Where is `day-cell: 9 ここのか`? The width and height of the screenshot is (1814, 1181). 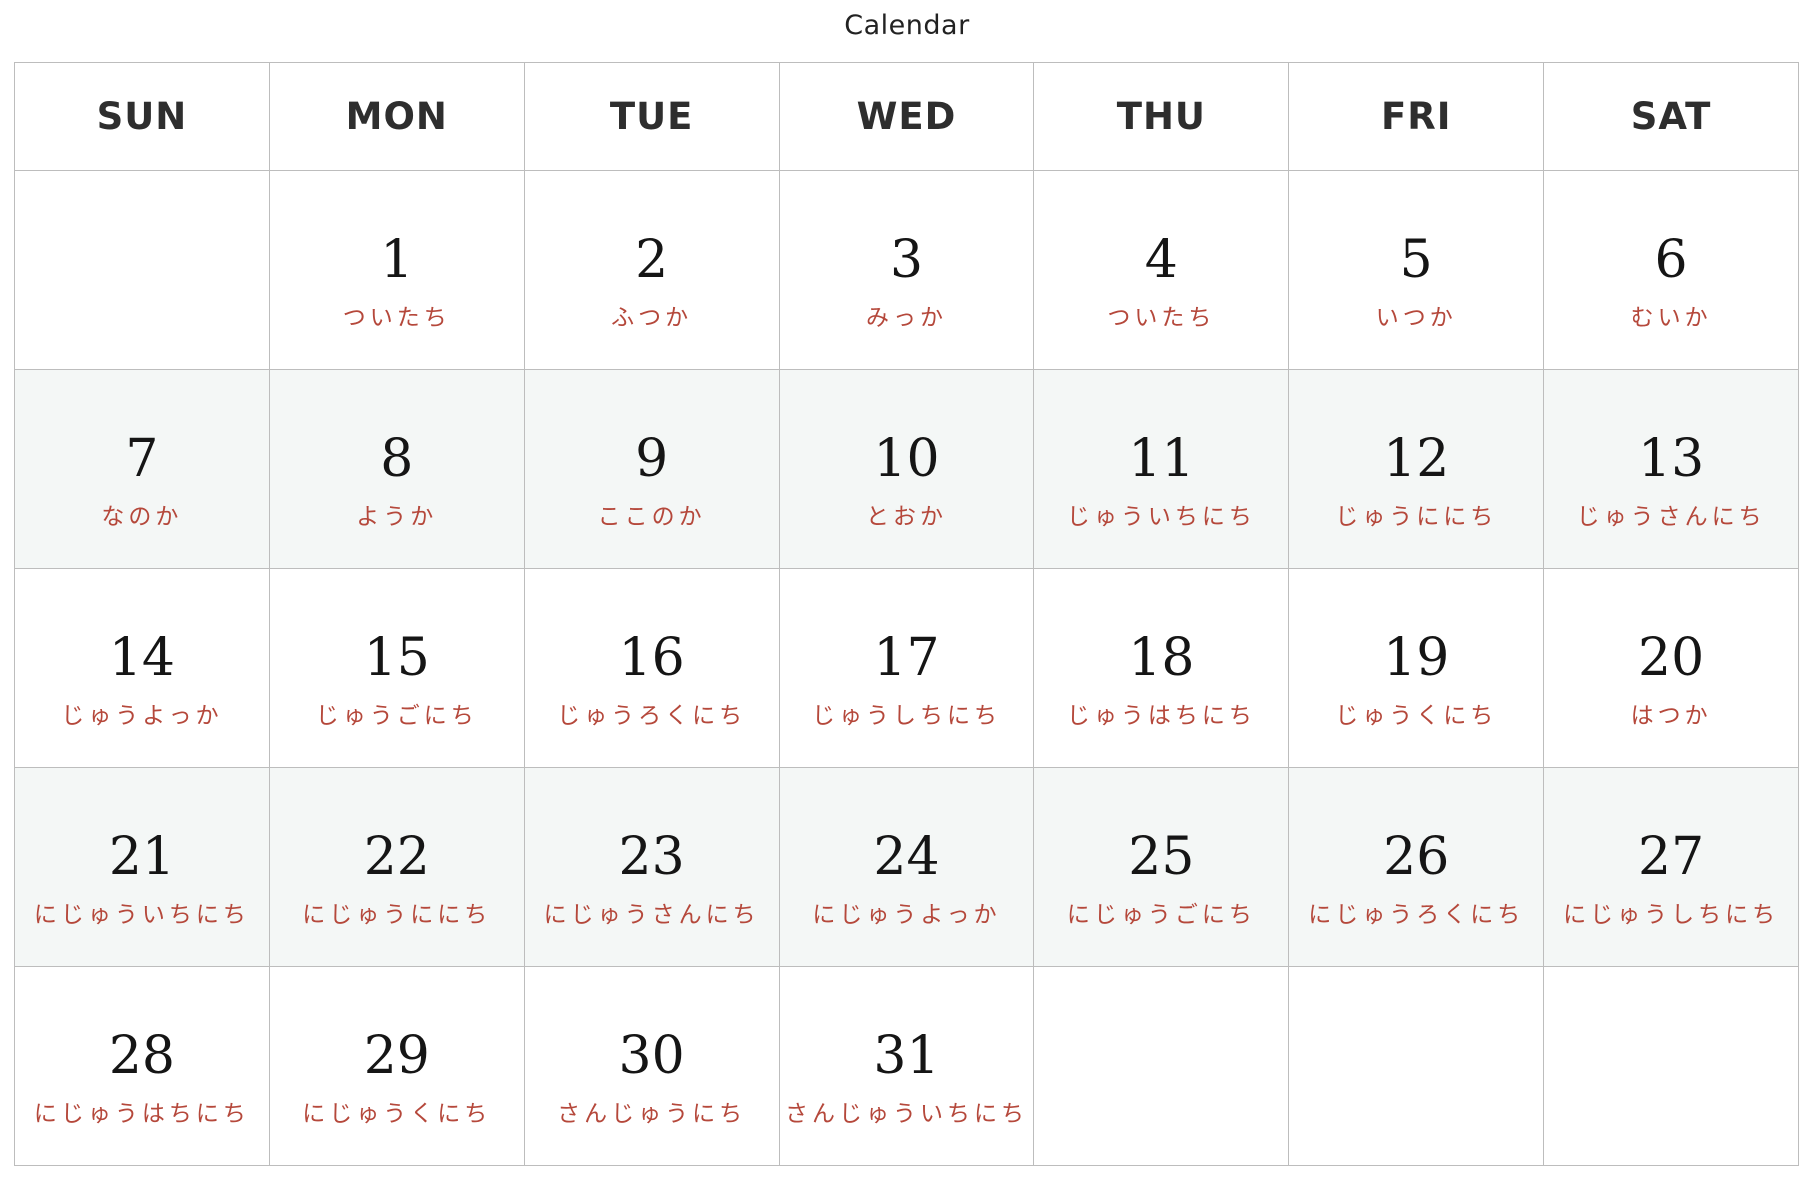
day-cell: 9 ここのか is located at coordinates (652, 469).